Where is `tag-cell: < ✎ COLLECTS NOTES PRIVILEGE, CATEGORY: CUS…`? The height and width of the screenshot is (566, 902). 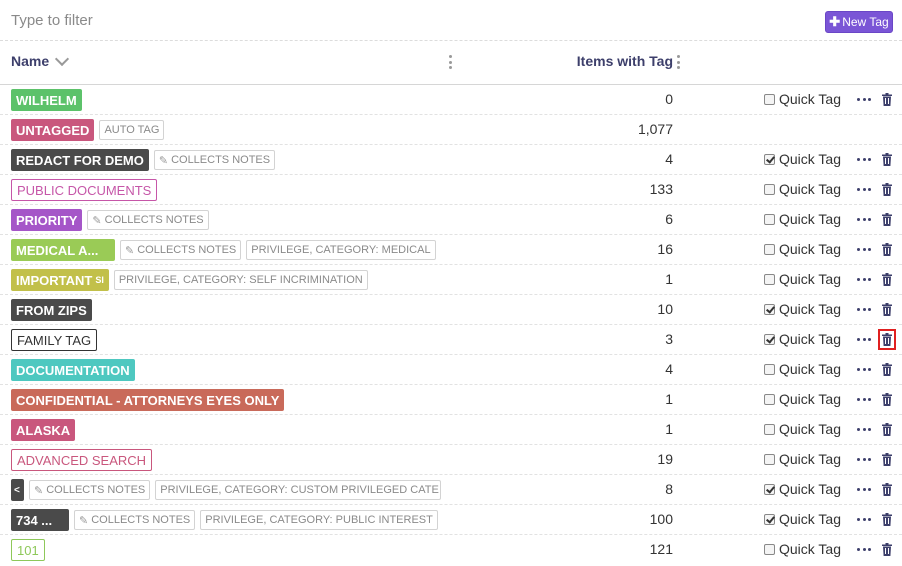
tag-cell: < ✎ COLLECTS NOTES PRIVILEGE, CATEGORY: CUS… is located at coordinates (231, 490).